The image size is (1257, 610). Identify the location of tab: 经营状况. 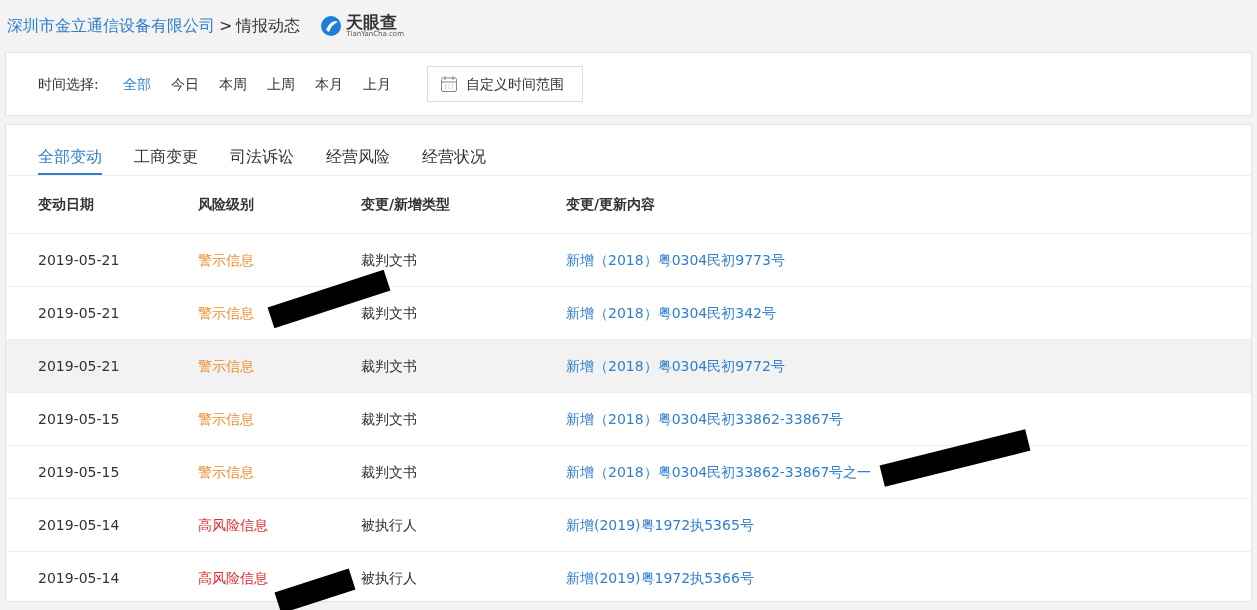
(454, 160).